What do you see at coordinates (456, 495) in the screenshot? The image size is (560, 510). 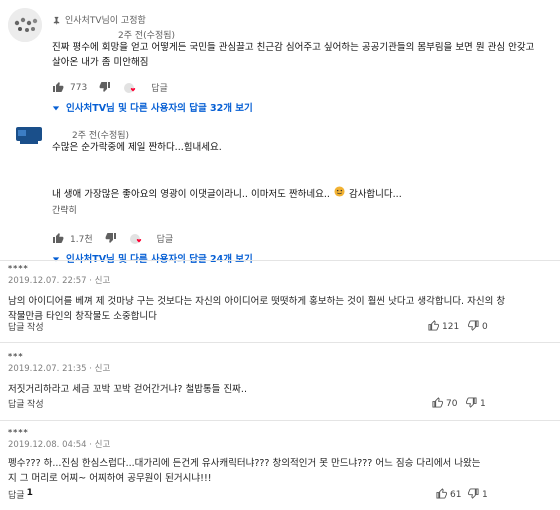 I see `upvote-count: 61` at bounding box center [456, 495].